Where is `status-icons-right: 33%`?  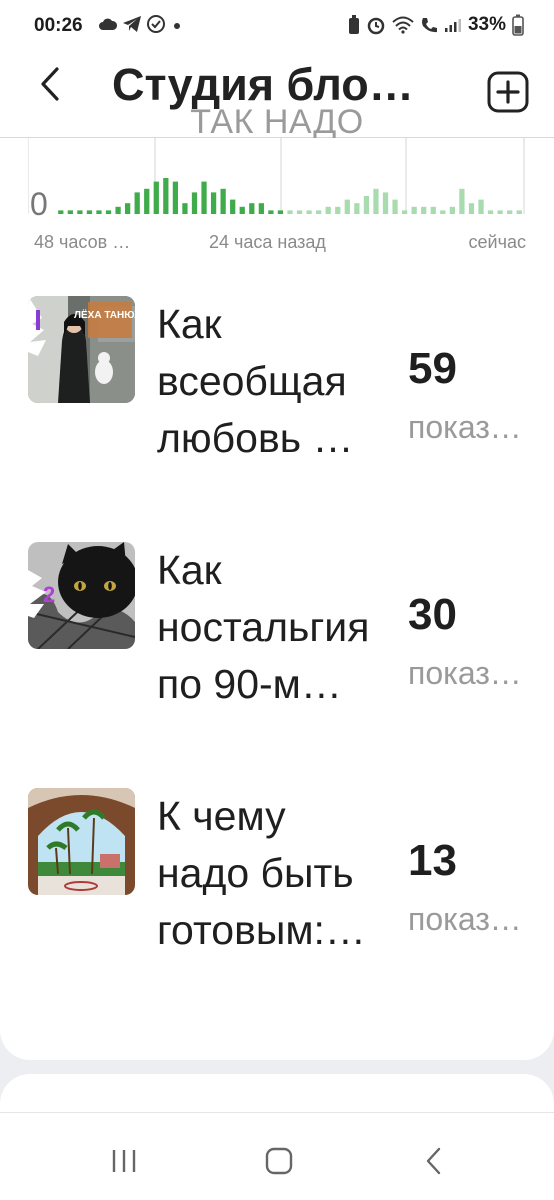
status-icons-right: 33% is located at coordinates (436, 25).